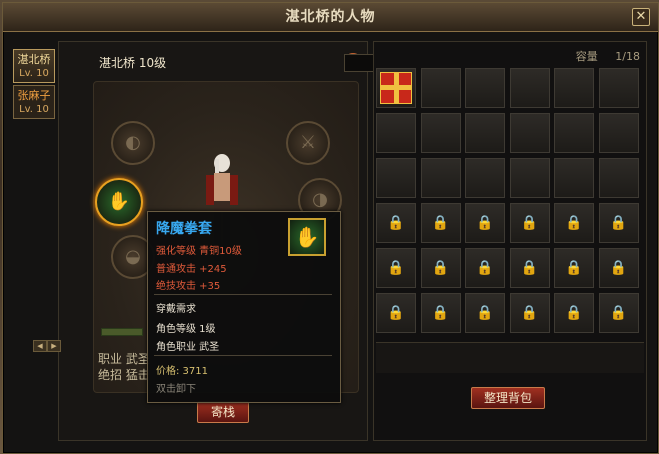 The width and height of the screenshot is (659, 454). Describe the element at coordinates (176, 309) in the screenshot. I see `requirements-title: 穿戴需求` at that location.